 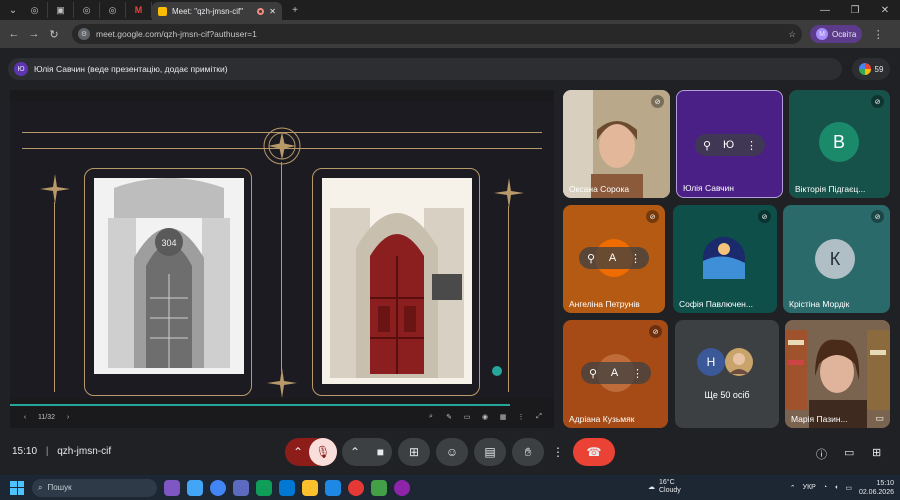 What do you see at coordinates (13, 10) in the screenshot?
I see `tab-search-icon: ⌄` at bounding box center [13, 10].